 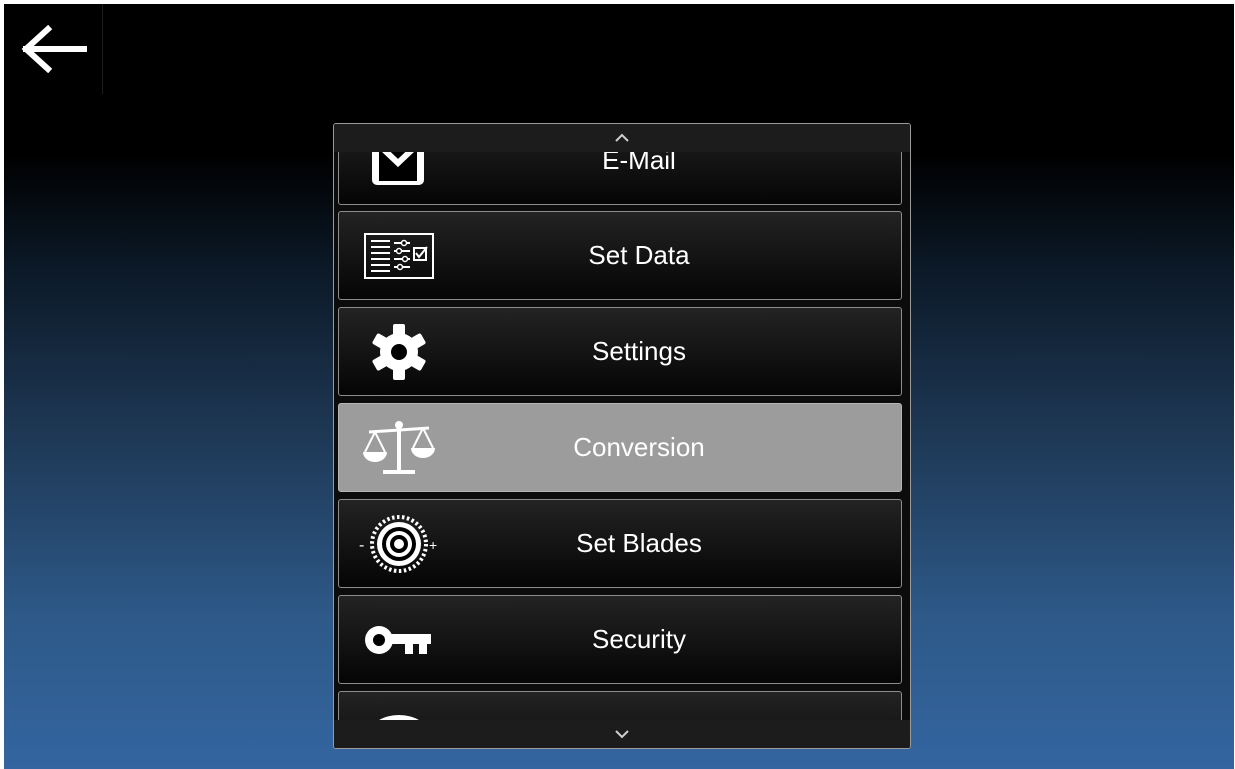 I want to click on scroll-up-button, so click(x=622, y=138).